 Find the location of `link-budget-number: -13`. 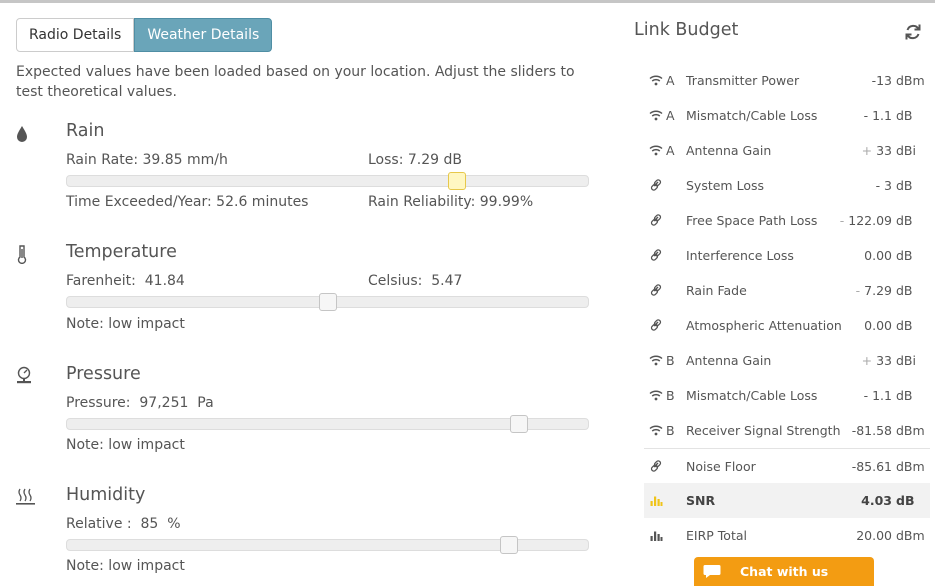

link-budget-number: -13 is located at coordinates (881, 80).